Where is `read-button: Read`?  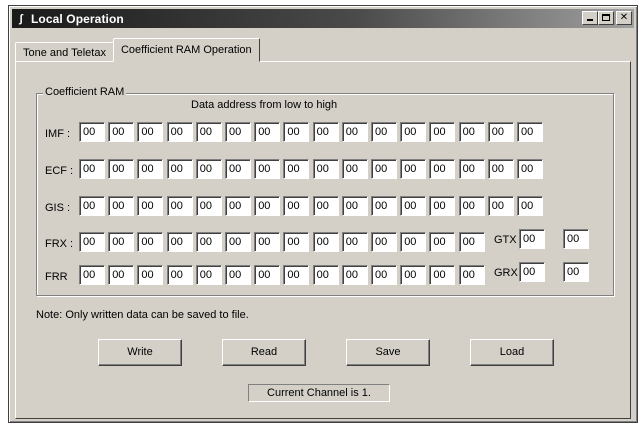 read-button: Read is located at coordinates (264, 352).